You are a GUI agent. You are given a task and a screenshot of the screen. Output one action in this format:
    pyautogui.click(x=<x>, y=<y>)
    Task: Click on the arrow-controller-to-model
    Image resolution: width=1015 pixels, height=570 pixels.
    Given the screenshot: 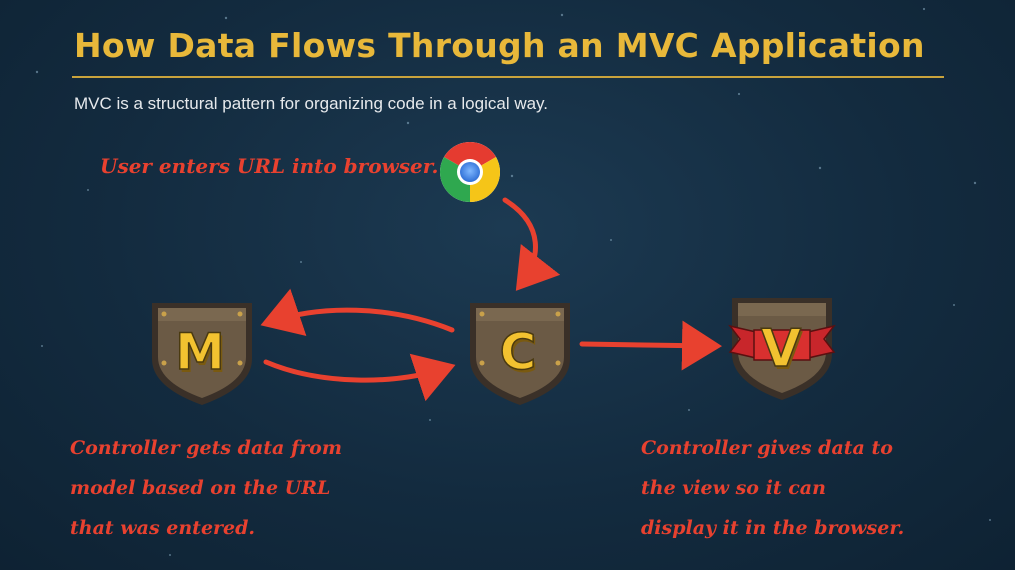 What is the action you would take?
    pyautogui.click(x=357, y=312)
    